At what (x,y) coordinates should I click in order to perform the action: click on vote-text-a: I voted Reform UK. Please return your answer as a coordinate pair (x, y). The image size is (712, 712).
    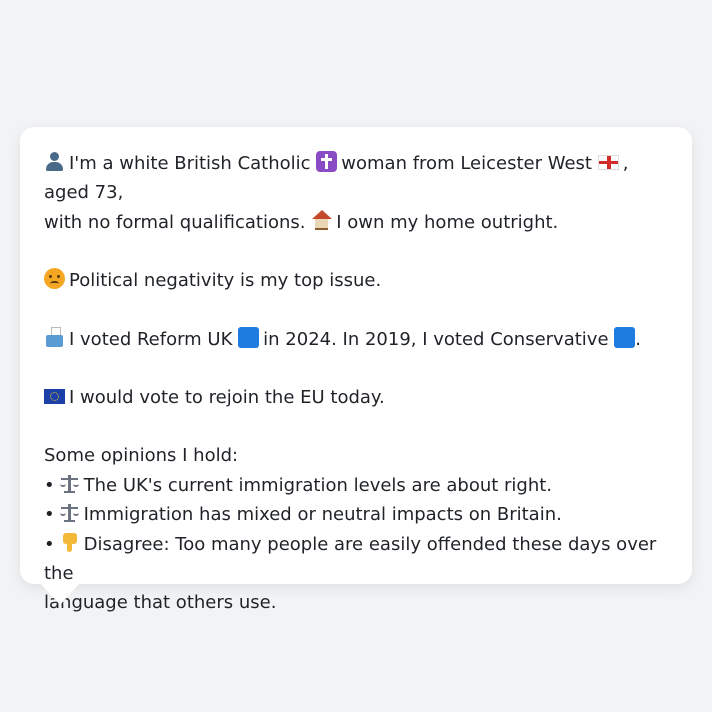
    Looking at the image, I should click on (151, 339).